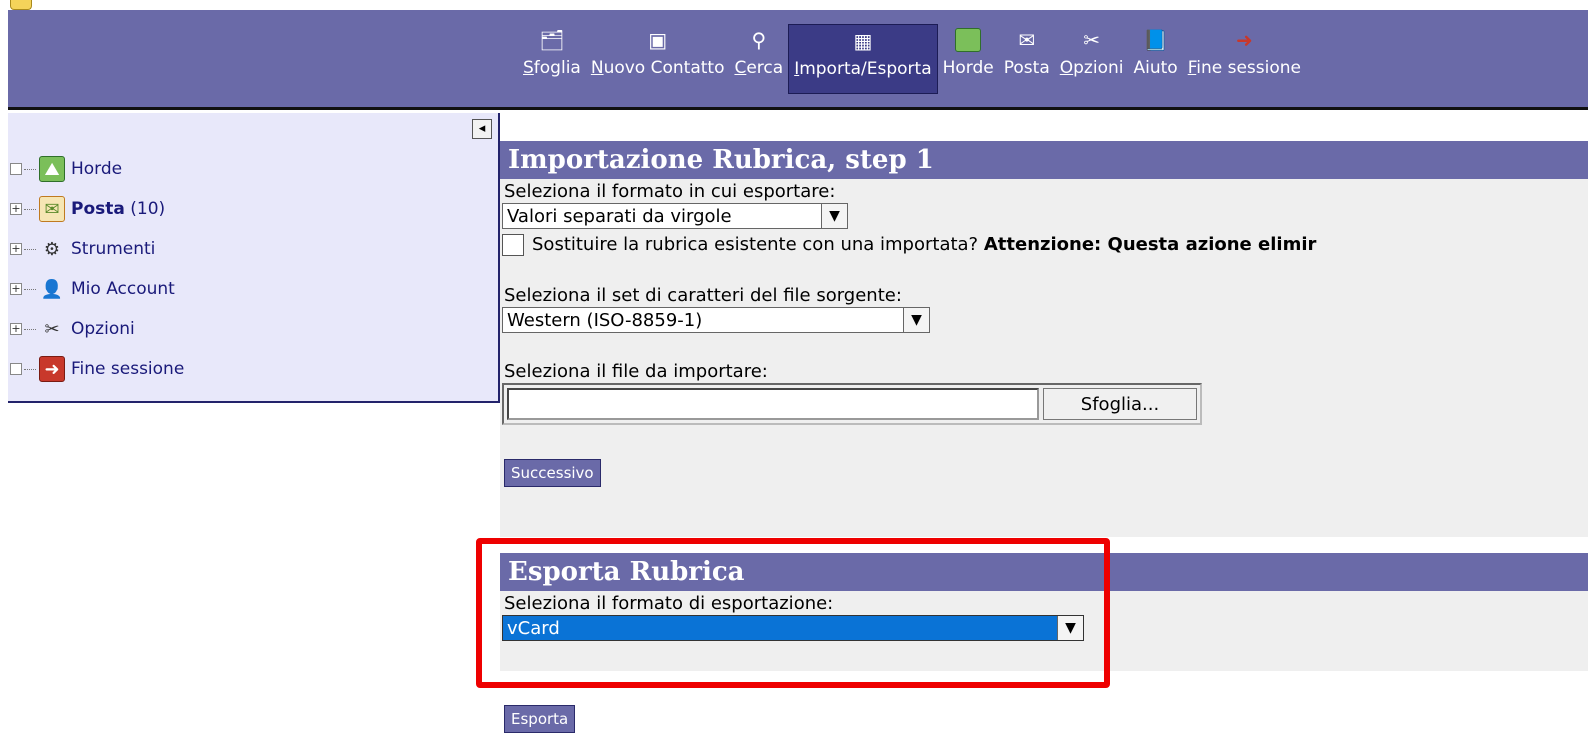 The image size is (1588, 736). What do you see at coordinates (1156, 40) in the screenshot?
I see `help-book-icon: 📘` at bounding box center [1156, 40].